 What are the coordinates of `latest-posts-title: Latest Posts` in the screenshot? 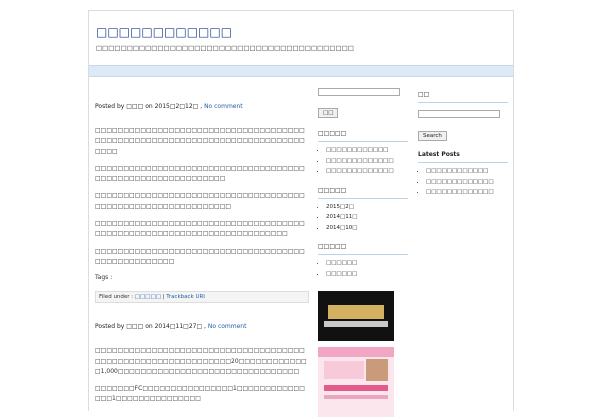 It's located at (463, 157).